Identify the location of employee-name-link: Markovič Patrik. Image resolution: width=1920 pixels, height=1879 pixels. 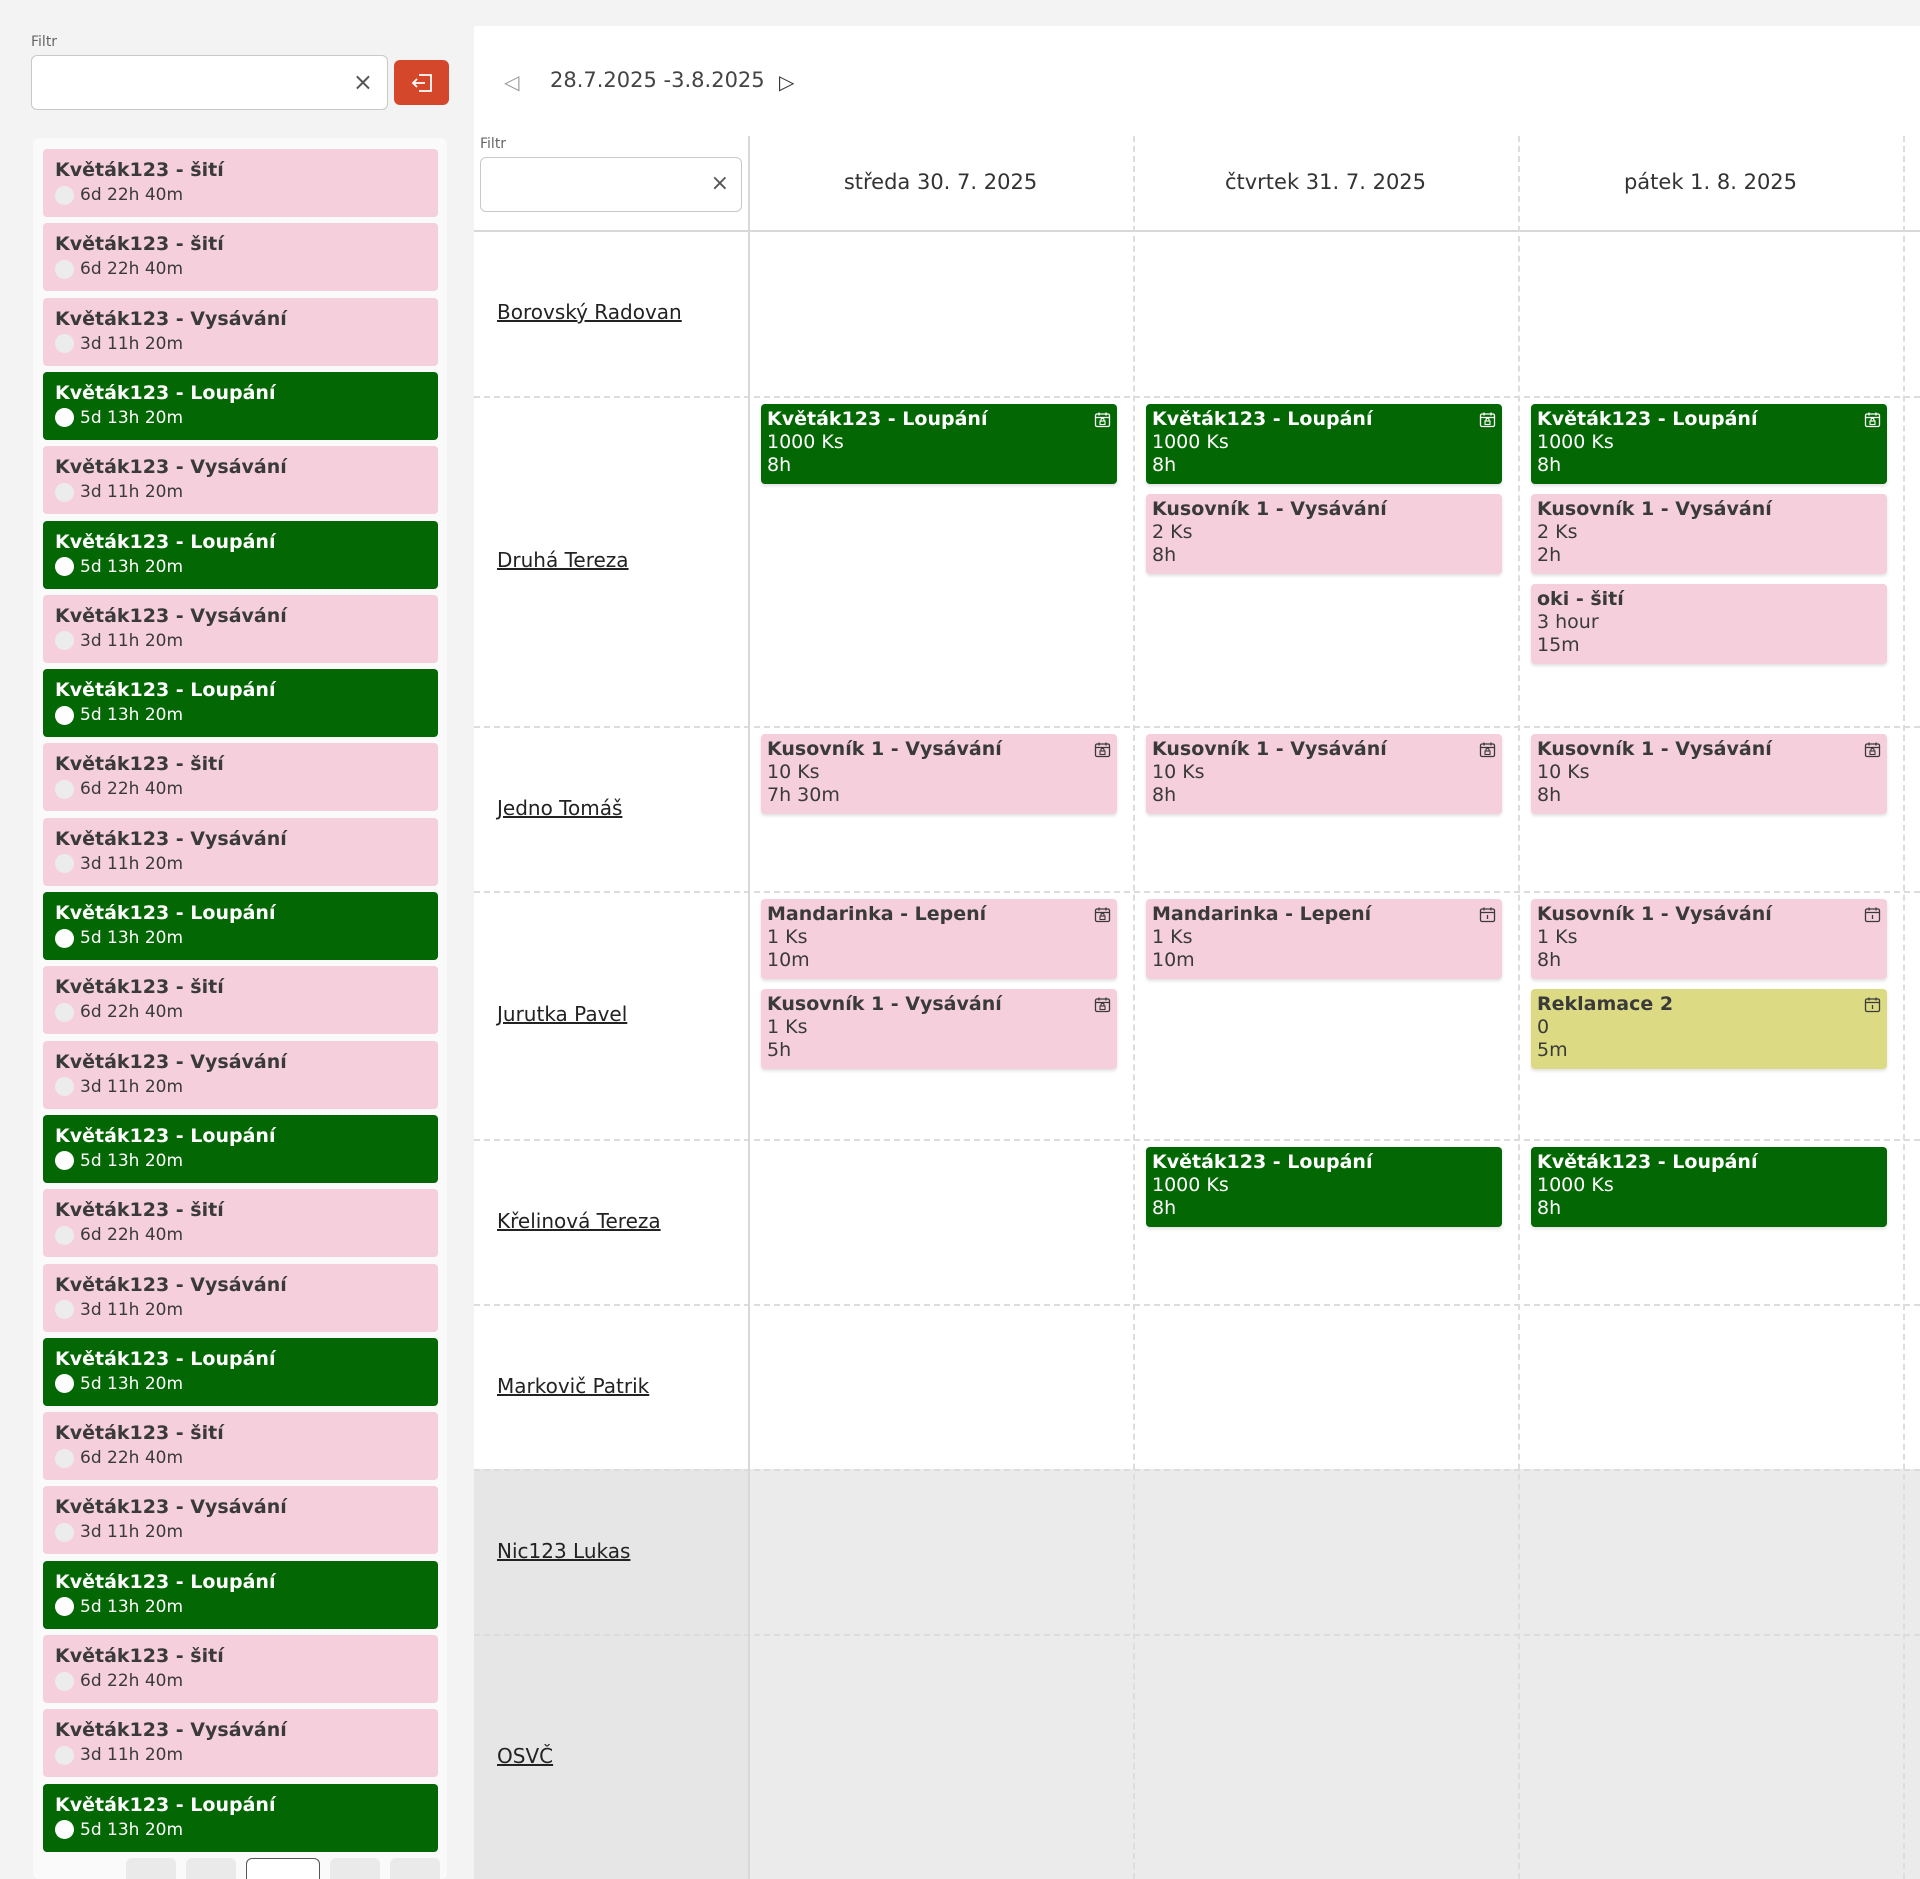
(573, 1386).